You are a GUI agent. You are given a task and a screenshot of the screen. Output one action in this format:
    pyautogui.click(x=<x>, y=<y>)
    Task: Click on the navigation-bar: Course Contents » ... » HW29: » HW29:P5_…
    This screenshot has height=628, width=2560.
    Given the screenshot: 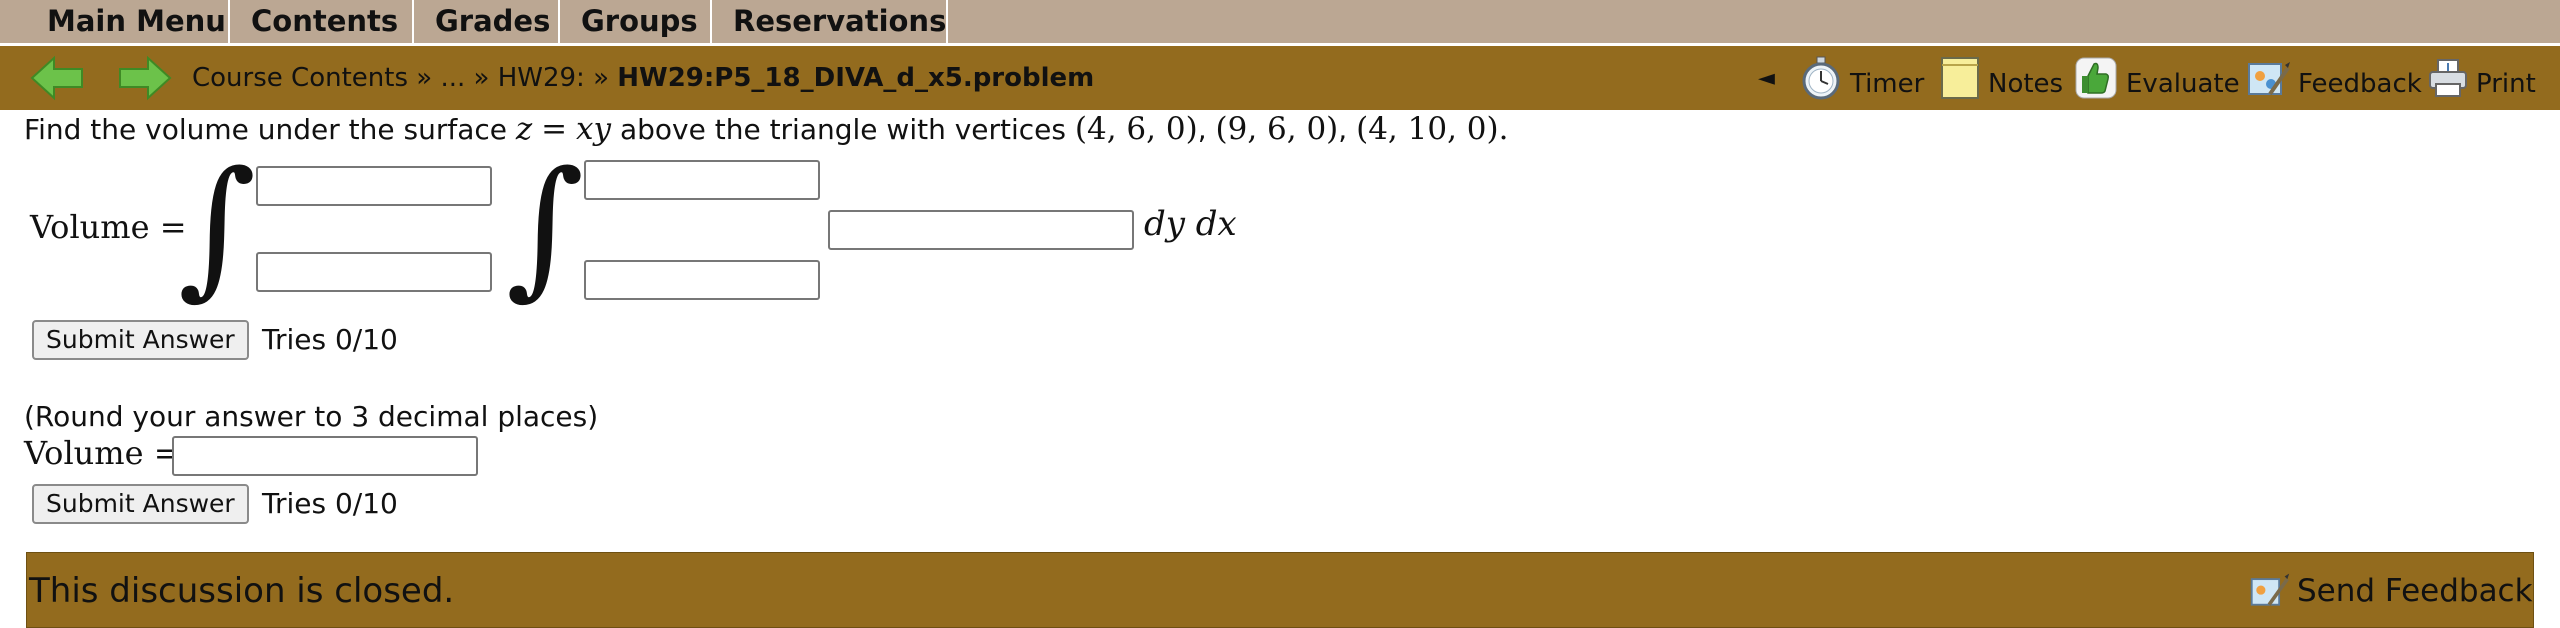 What is the action you would take?
    pyautogui.click(x=1280, y=78)
    